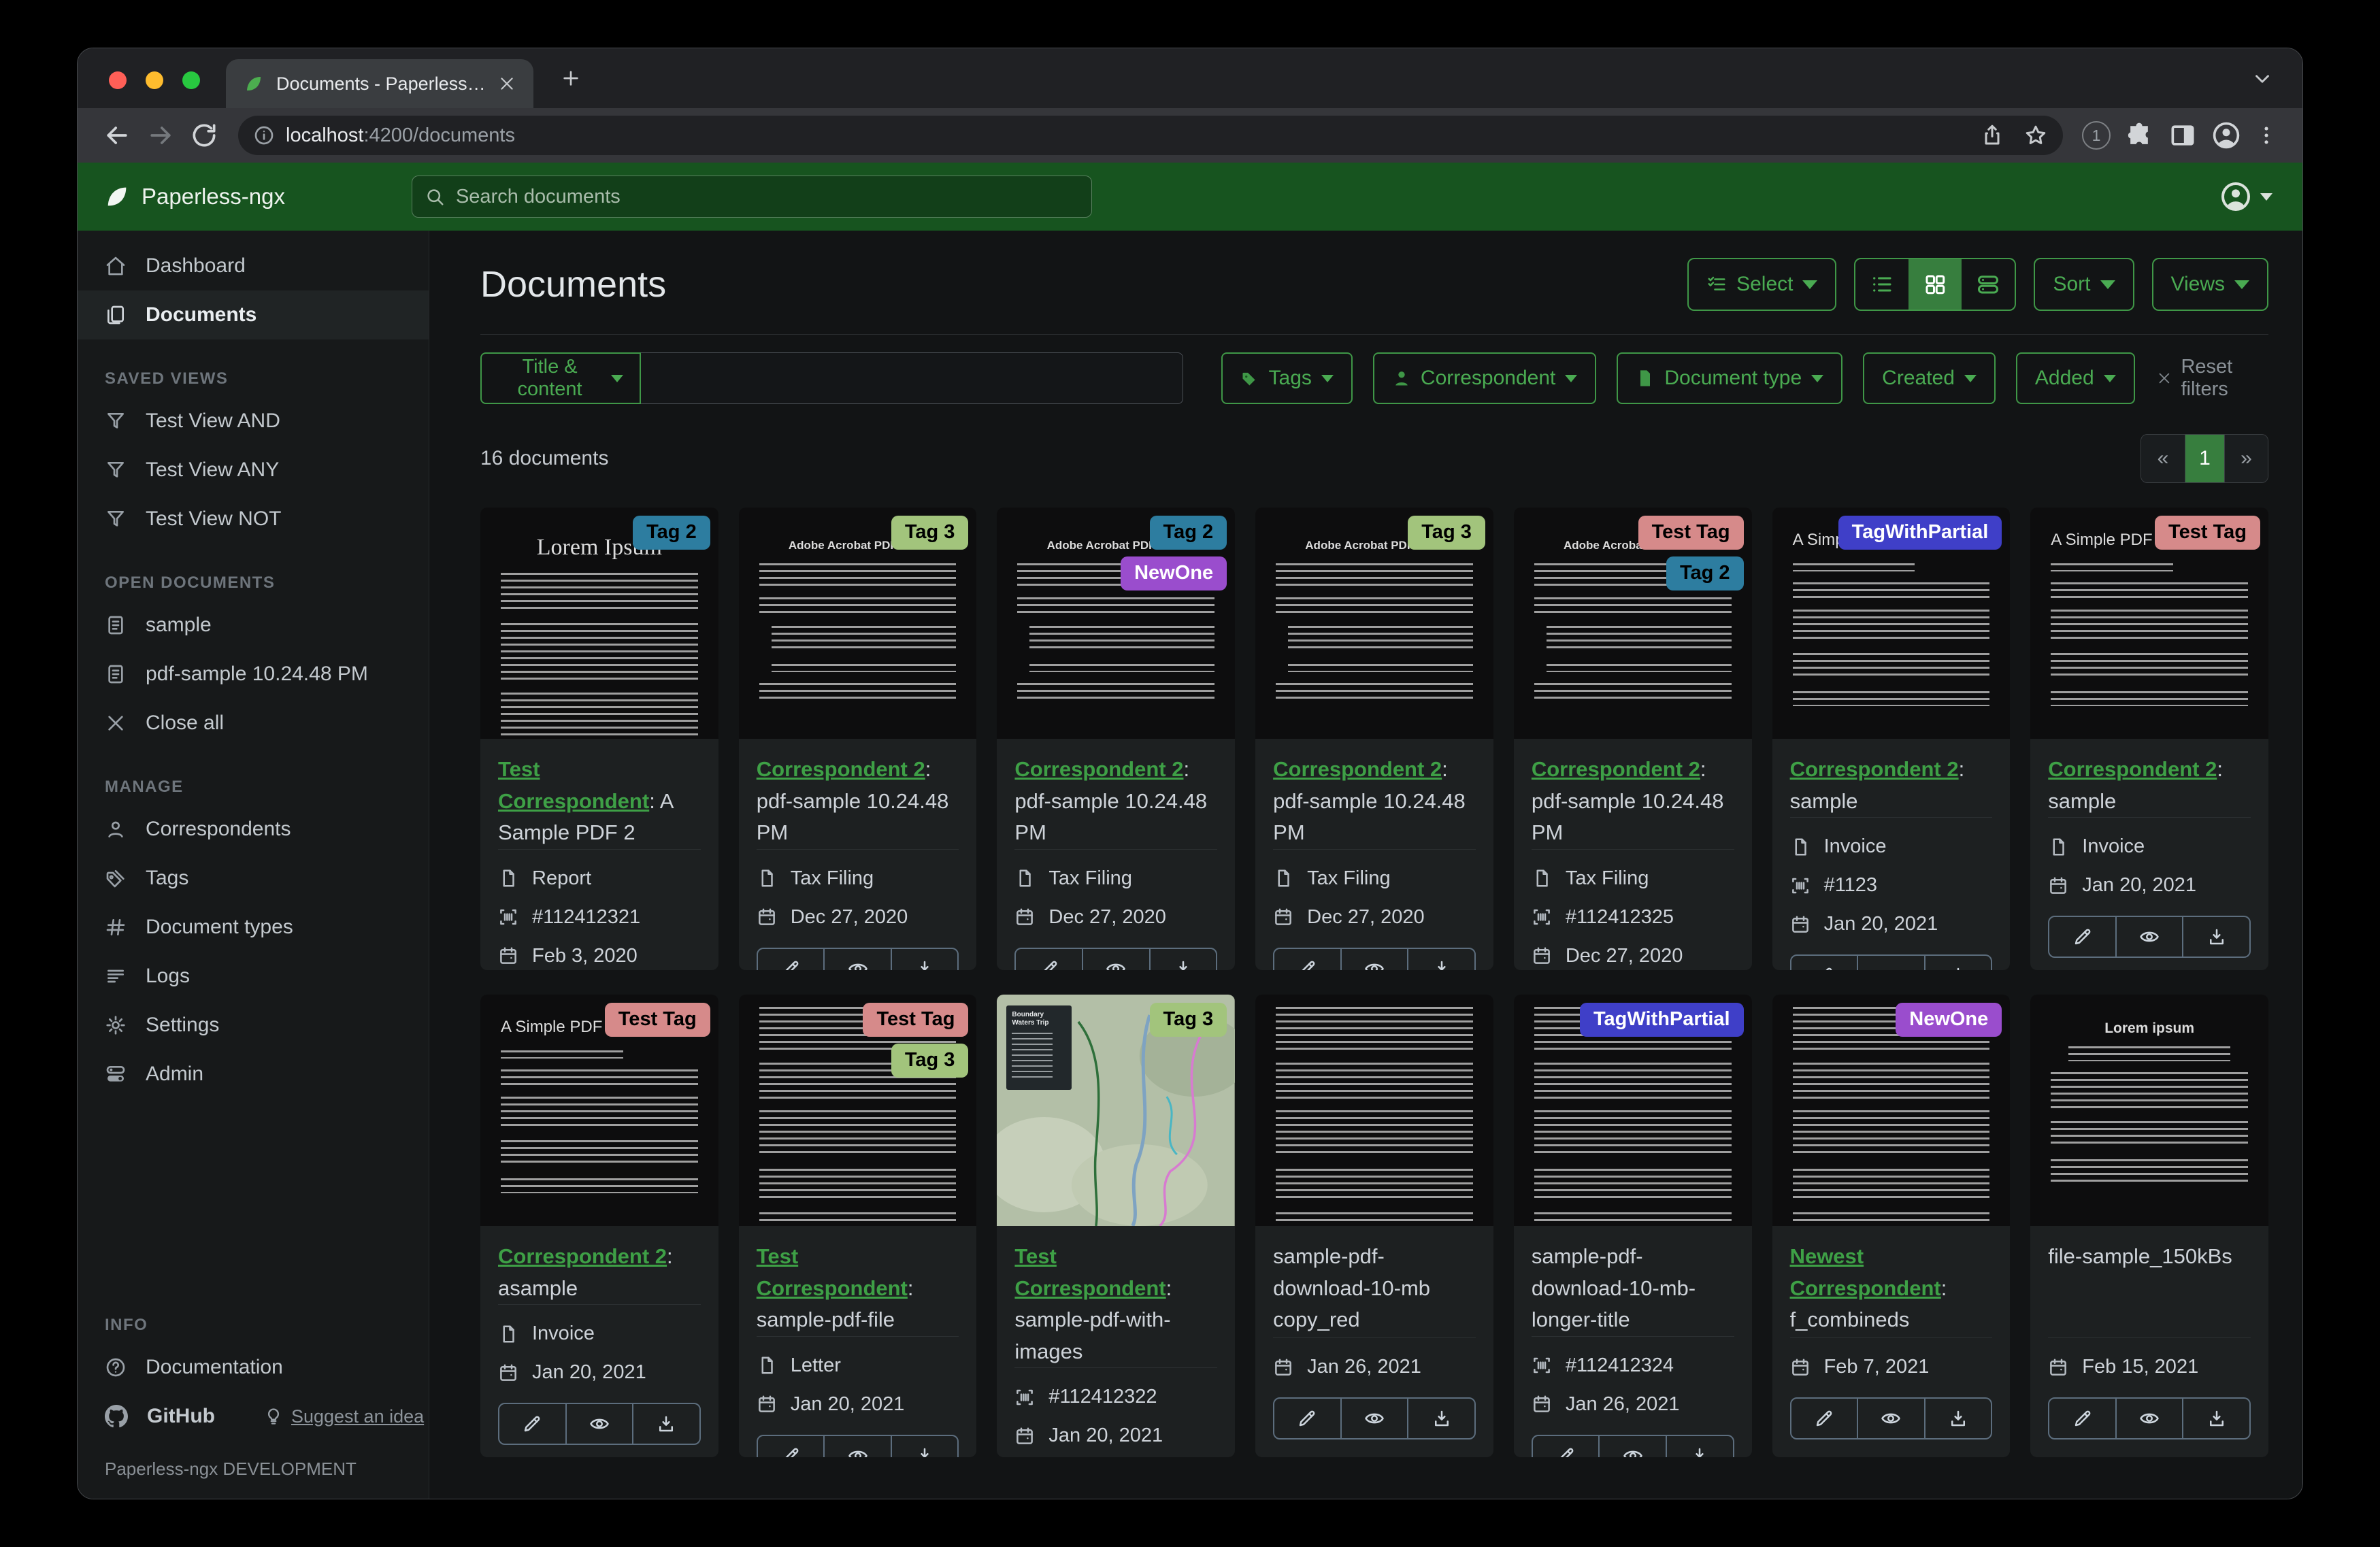 This screenshot has height=1547, width=2380. I want to click on next-page-button: », so click(2246, 458).